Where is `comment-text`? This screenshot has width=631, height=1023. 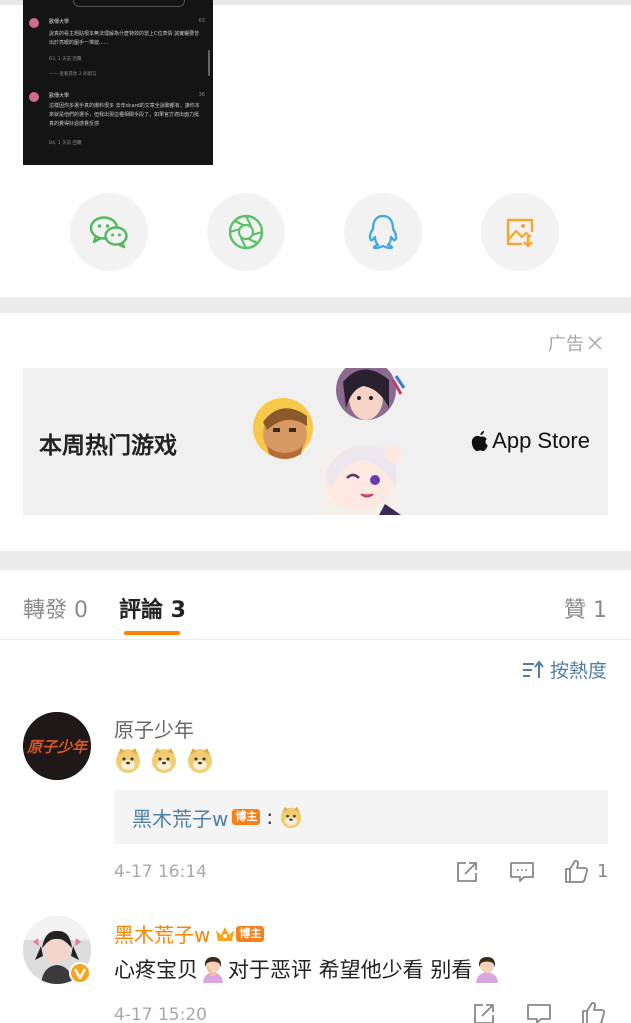
comment-text is located at coordinates (168, 760).